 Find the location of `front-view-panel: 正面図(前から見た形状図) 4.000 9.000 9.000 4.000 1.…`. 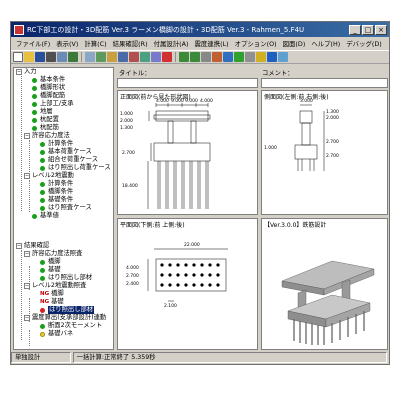

front-view-panel: 正面図(前から見た形状図) 4.000 9.000 9.000 4.000 1.… is located at coordinates (187, 152).